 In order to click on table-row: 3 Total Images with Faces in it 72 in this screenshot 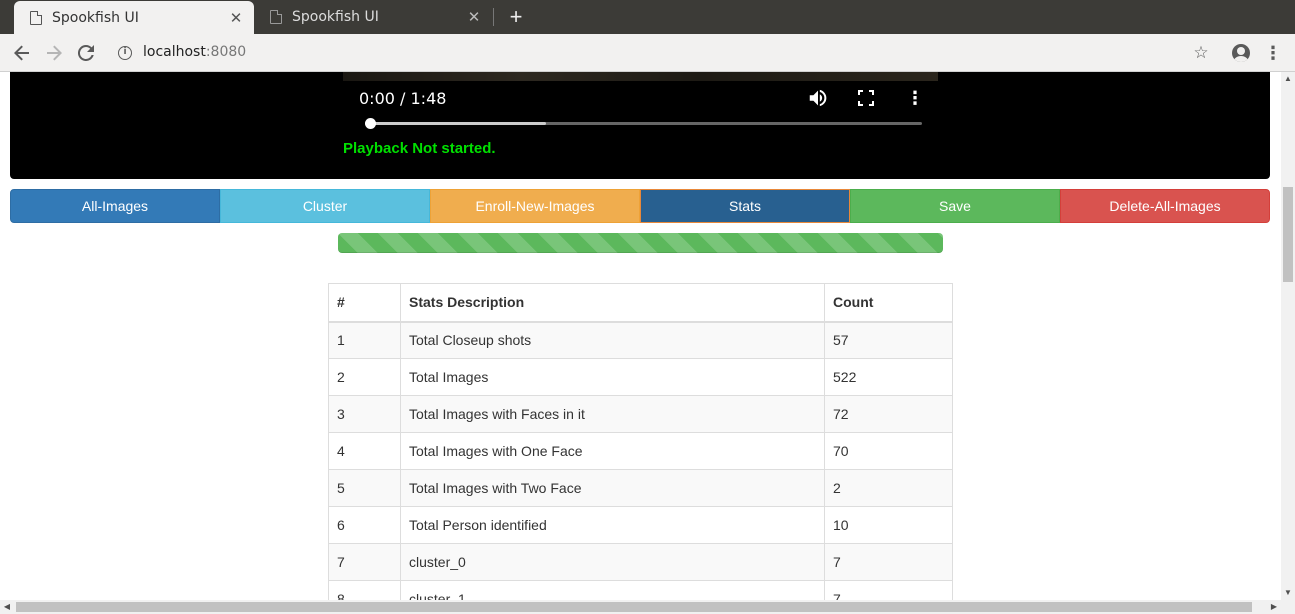, I will do `click(640, 414)`.